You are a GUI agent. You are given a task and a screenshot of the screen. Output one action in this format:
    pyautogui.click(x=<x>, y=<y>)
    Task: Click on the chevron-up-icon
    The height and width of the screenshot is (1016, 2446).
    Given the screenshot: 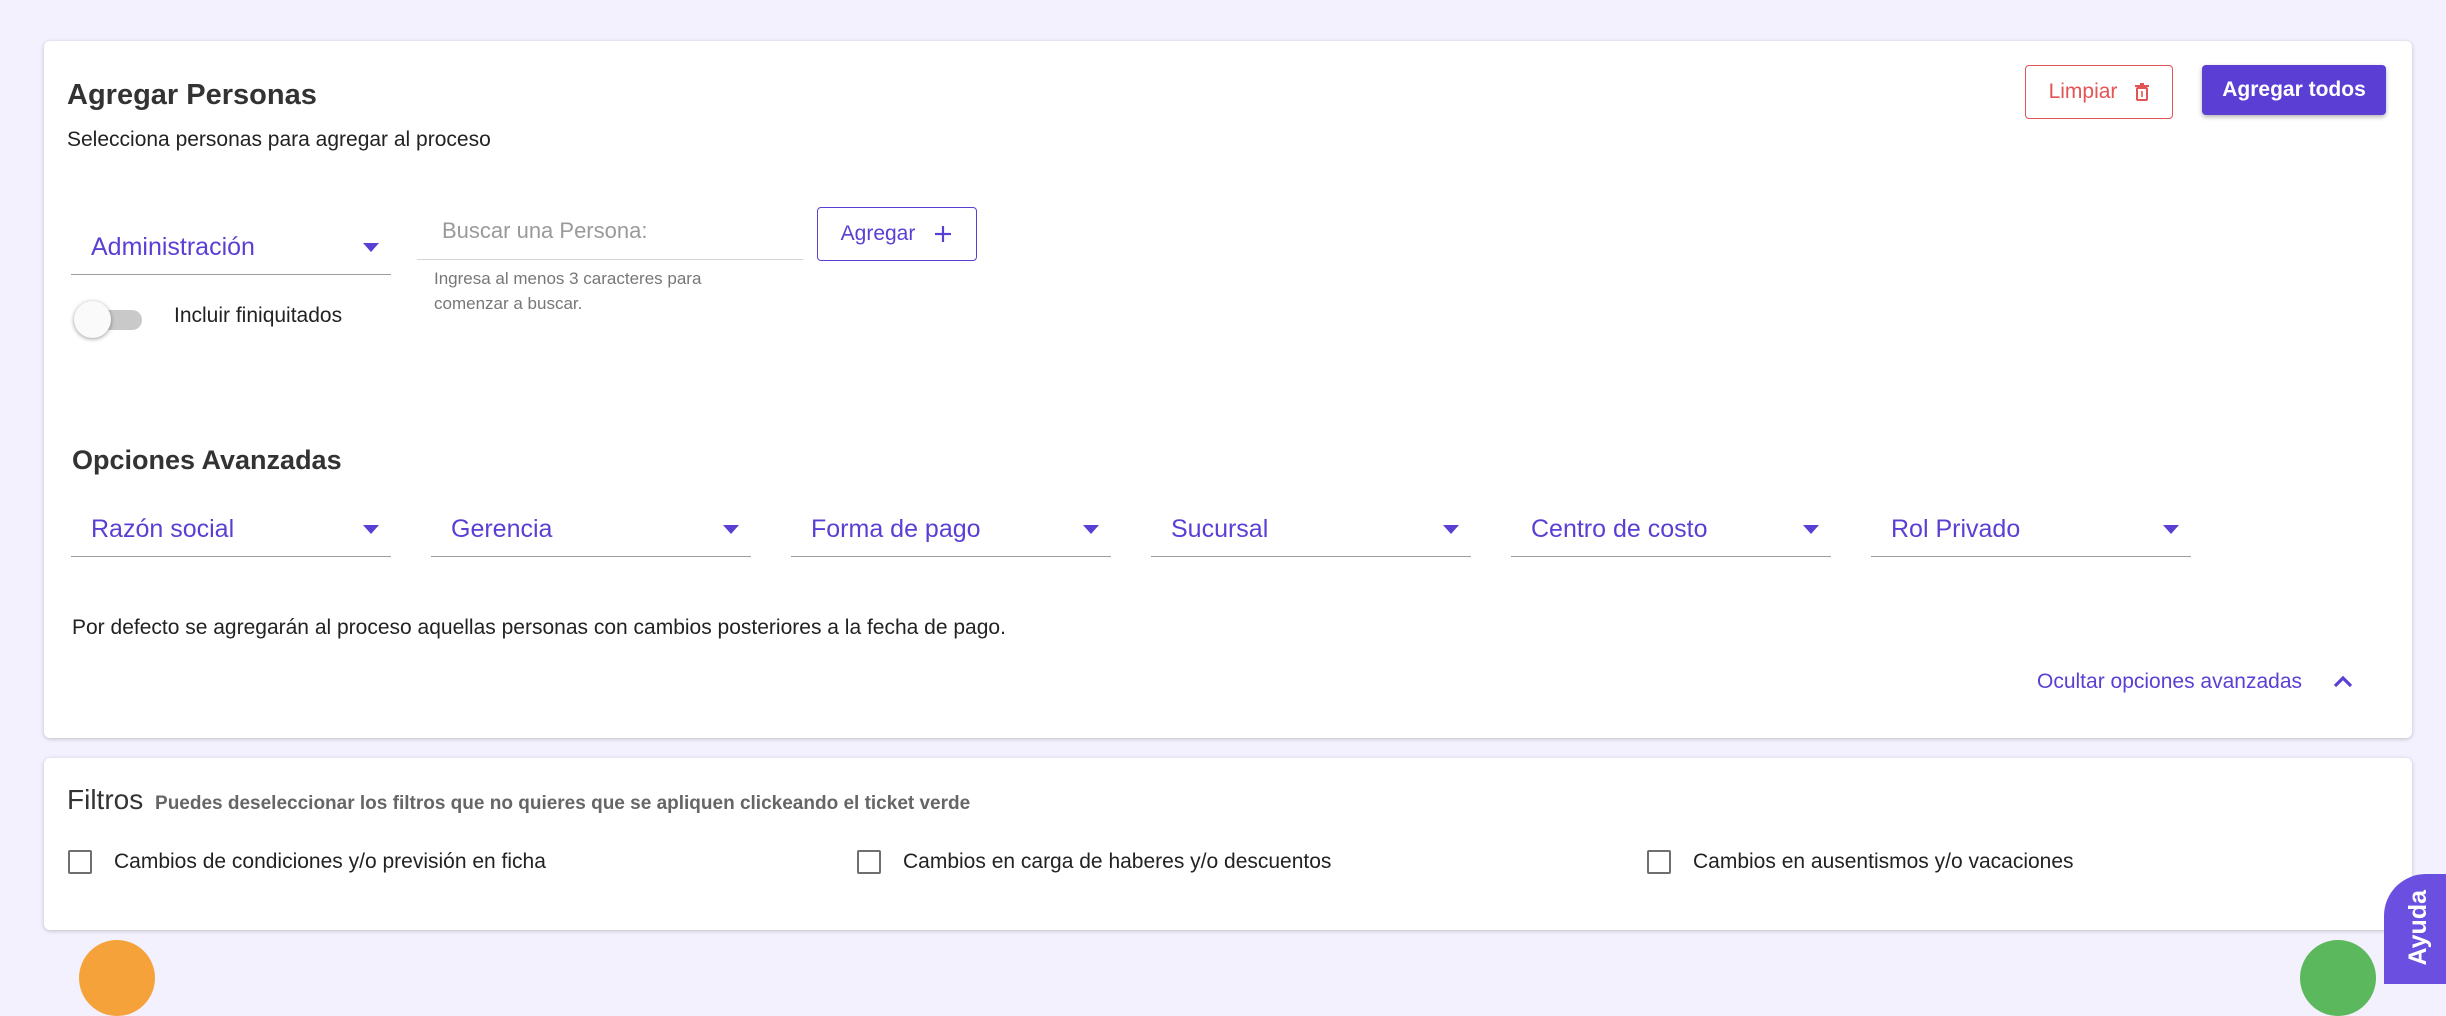 What is the action you would take?
    pyautogui.click(x=2343, y=681)
    